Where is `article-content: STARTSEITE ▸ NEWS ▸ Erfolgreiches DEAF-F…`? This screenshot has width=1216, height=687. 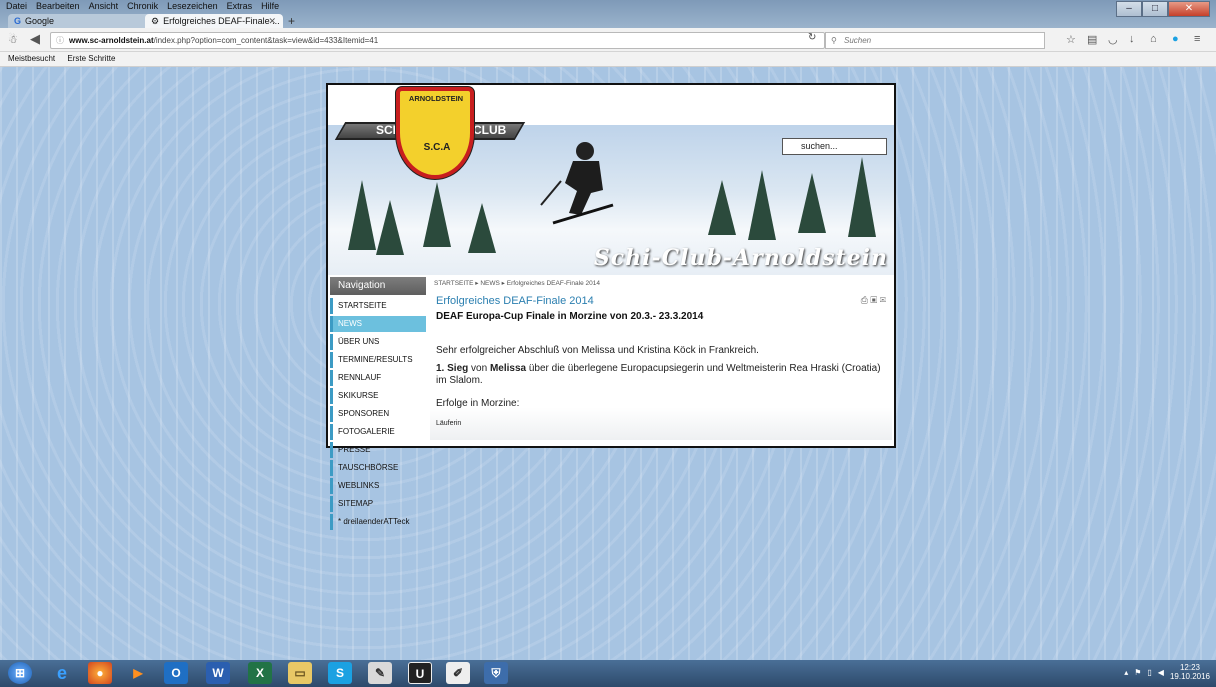
article-content: STARTSEITE ▸ NEWS ▸ Erfolgreiches DEAF-F… is located at coordinates (661, 358).